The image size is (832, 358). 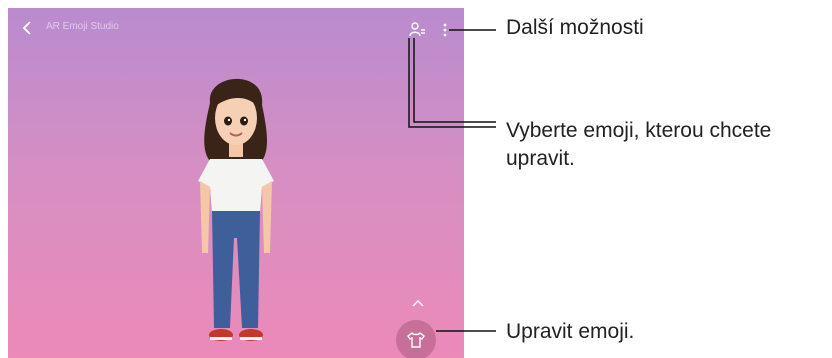 I want to click on avatar-neck, so click(x=236, y=150).